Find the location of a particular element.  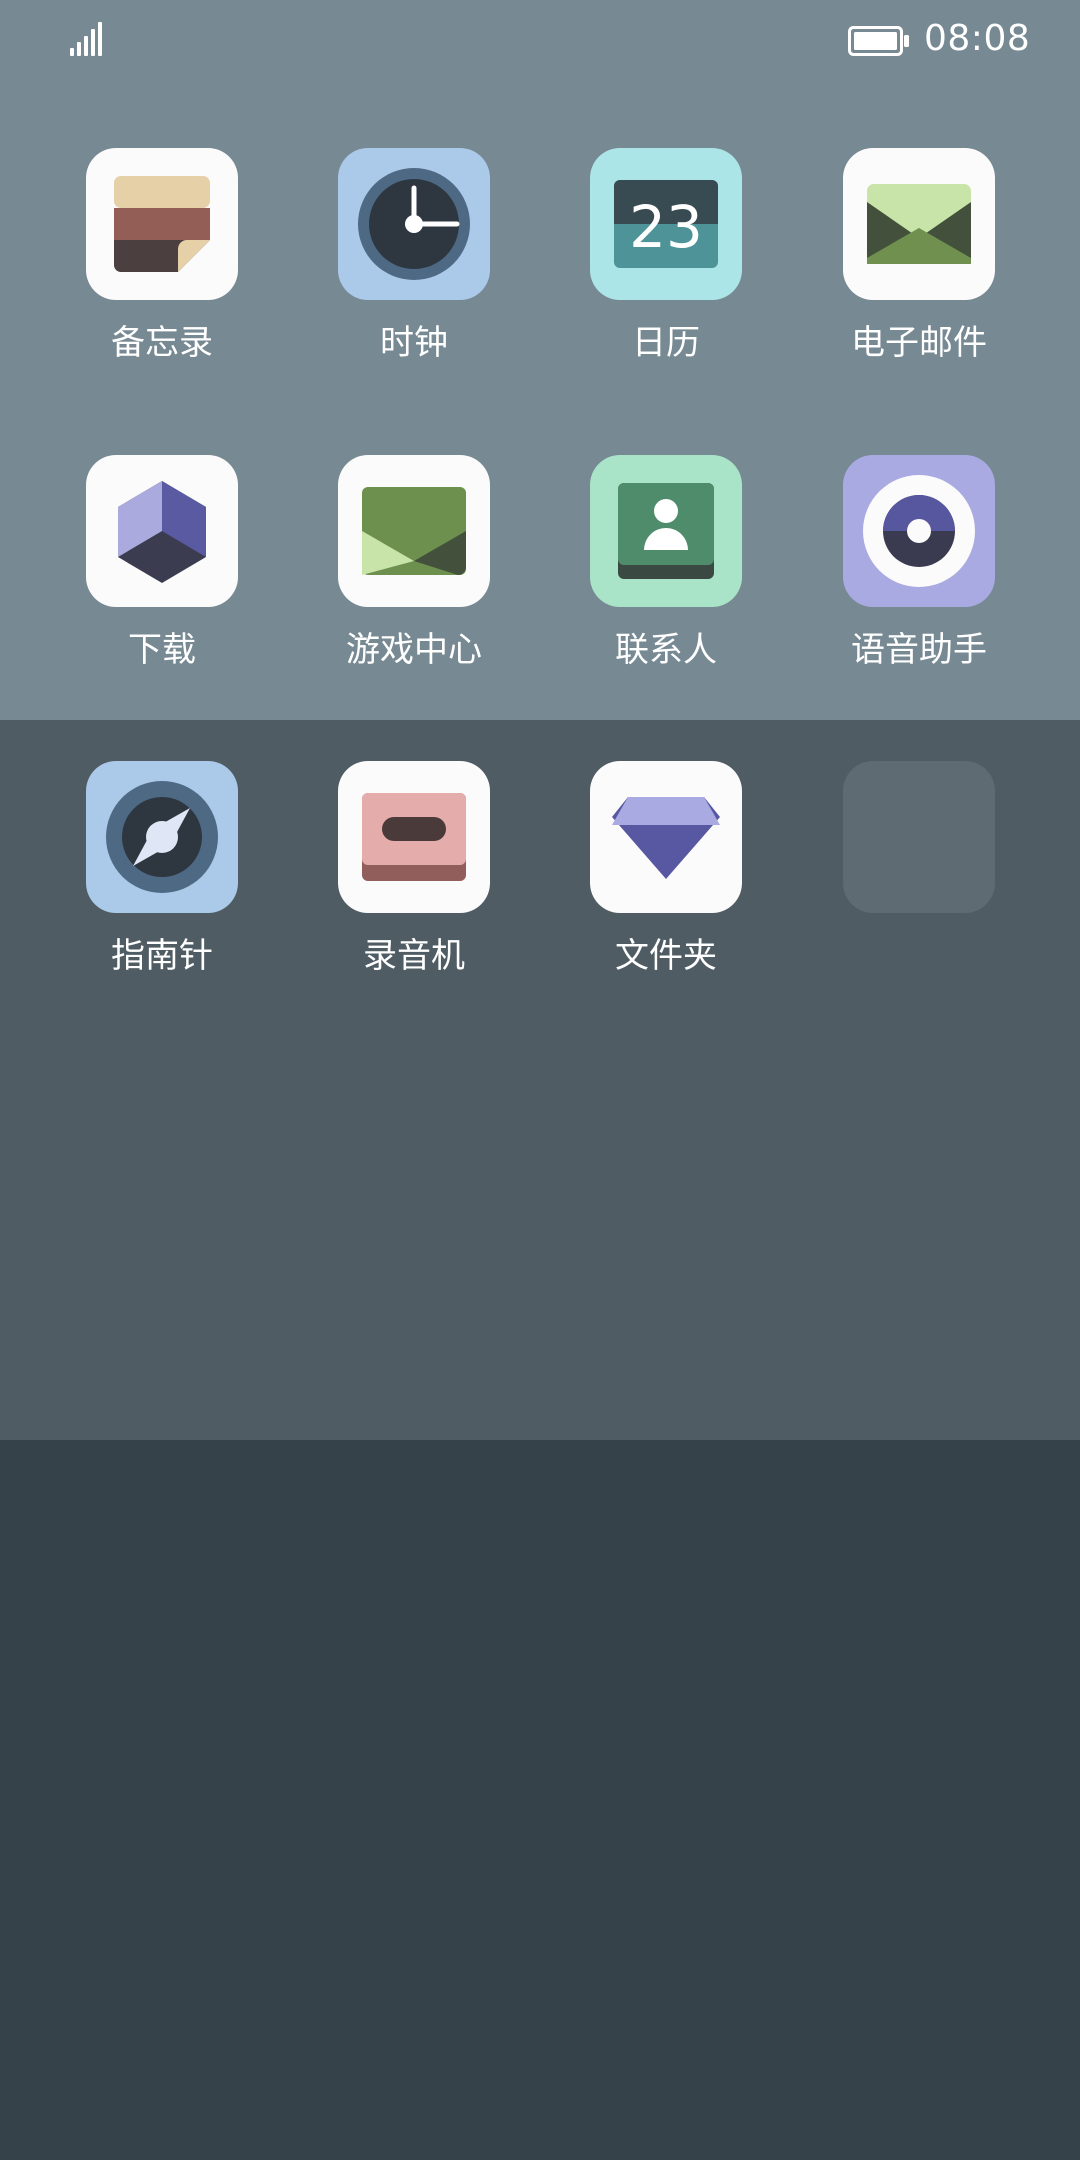

app-recorder: 录音机 is located at coordinates (410, 891).